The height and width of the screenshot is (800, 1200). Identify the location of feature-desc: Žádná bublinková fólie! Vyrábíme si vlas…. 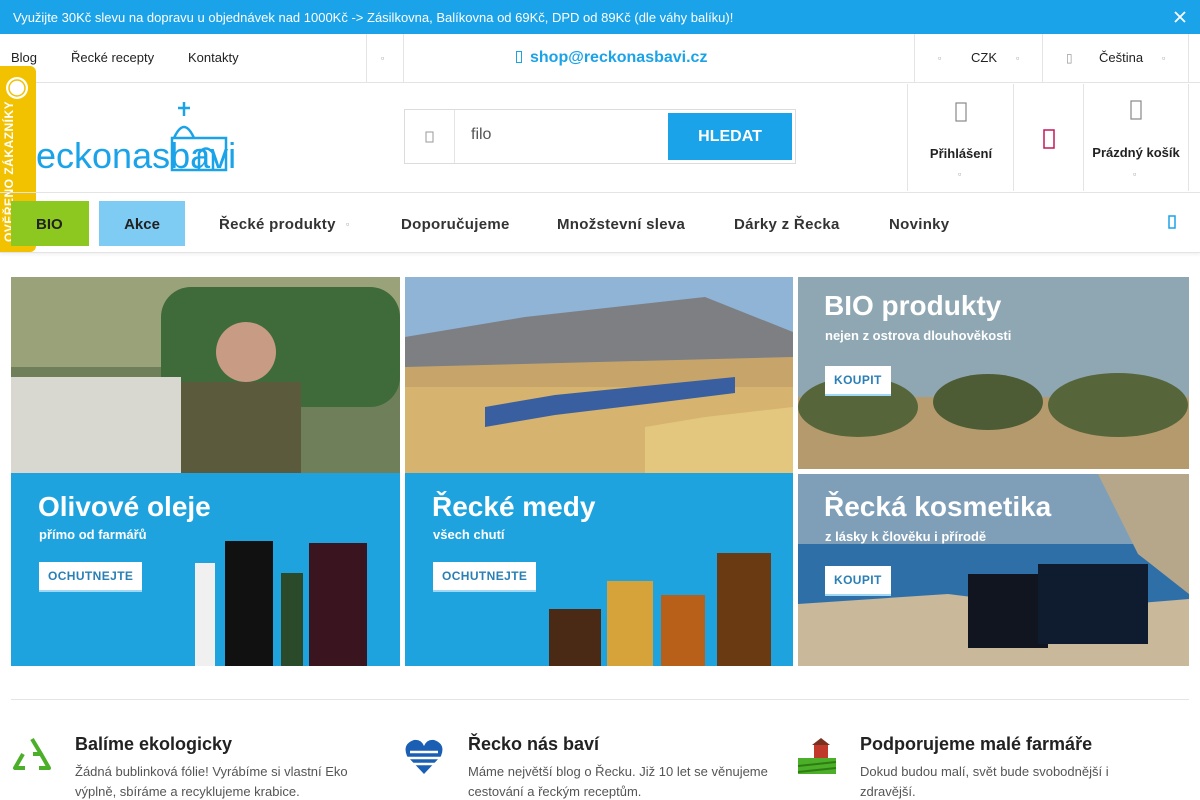
(211, 781).